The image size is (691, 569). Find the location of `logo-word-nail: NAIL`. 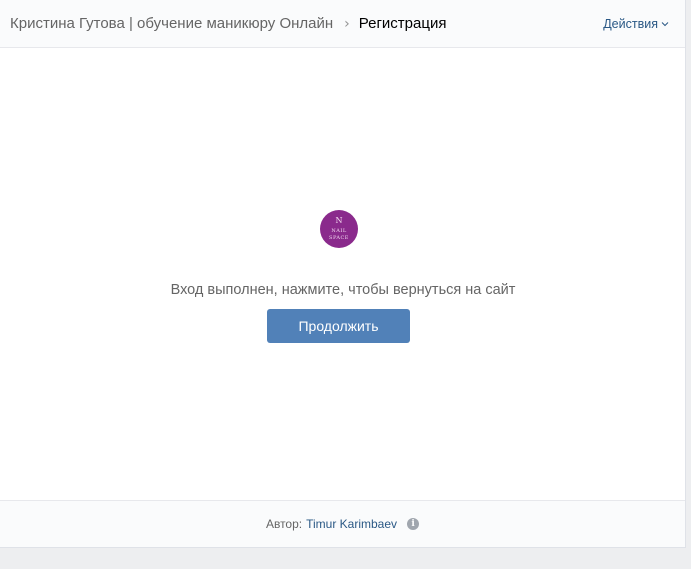

logo-word-nail: NAIL is located at coordinates (338, 231).